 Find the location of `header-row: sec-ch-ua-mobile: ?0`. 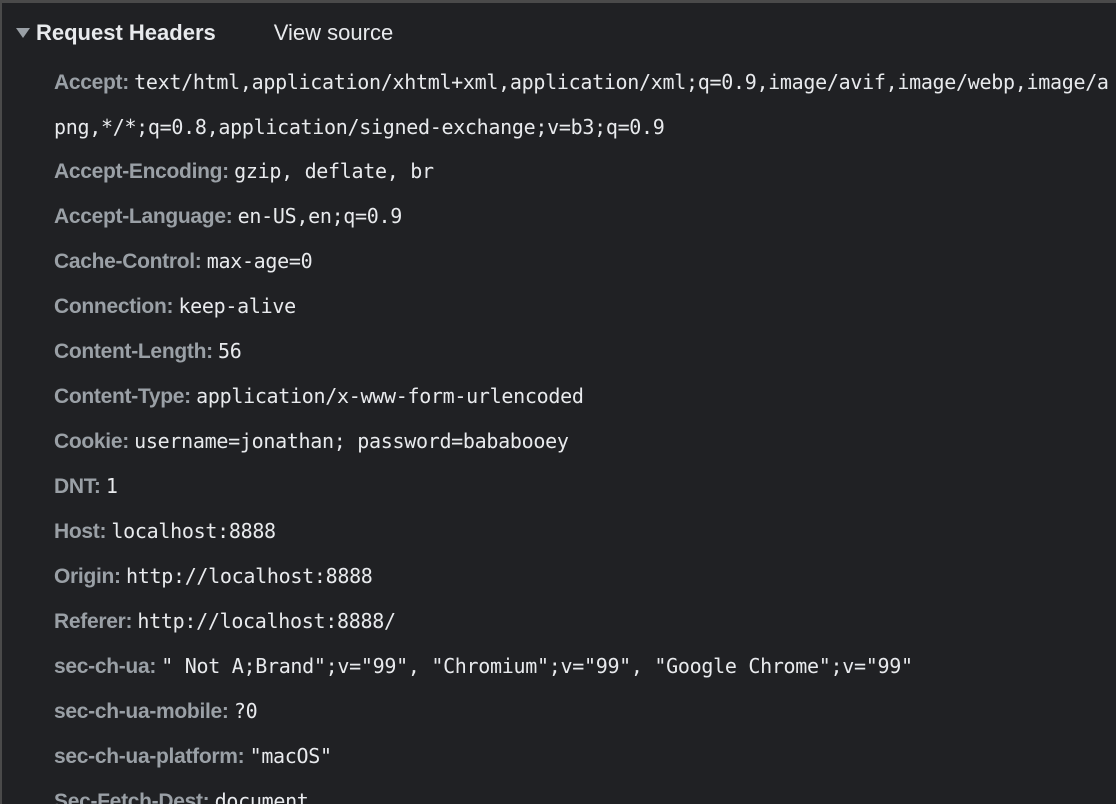

header-row: sec-ch-ua-mobile: ?0 is located at coordinates (582, 711).